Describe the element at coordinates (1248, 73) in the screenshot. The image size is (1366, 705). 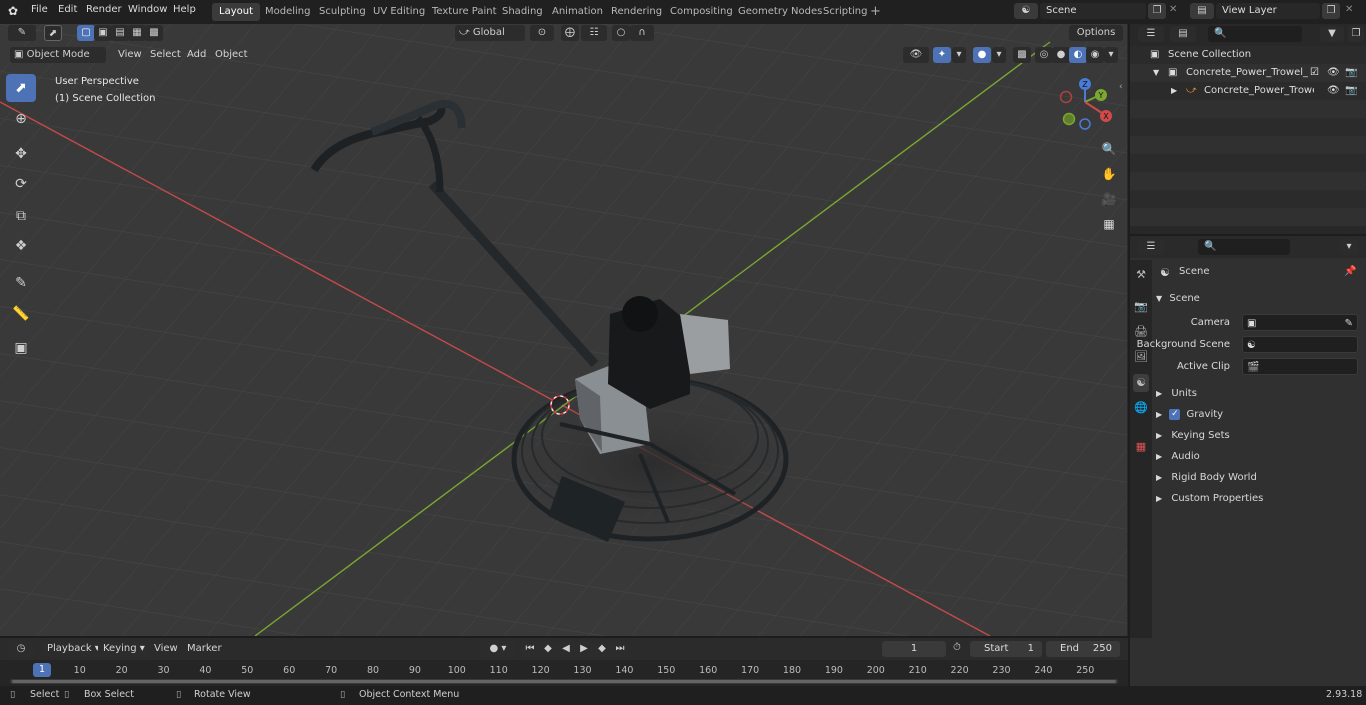
I see `outliner-item-collection: ▼ ▣ Concrete_Power_Trowel_Grey ☑ 👁 📷` at that location.